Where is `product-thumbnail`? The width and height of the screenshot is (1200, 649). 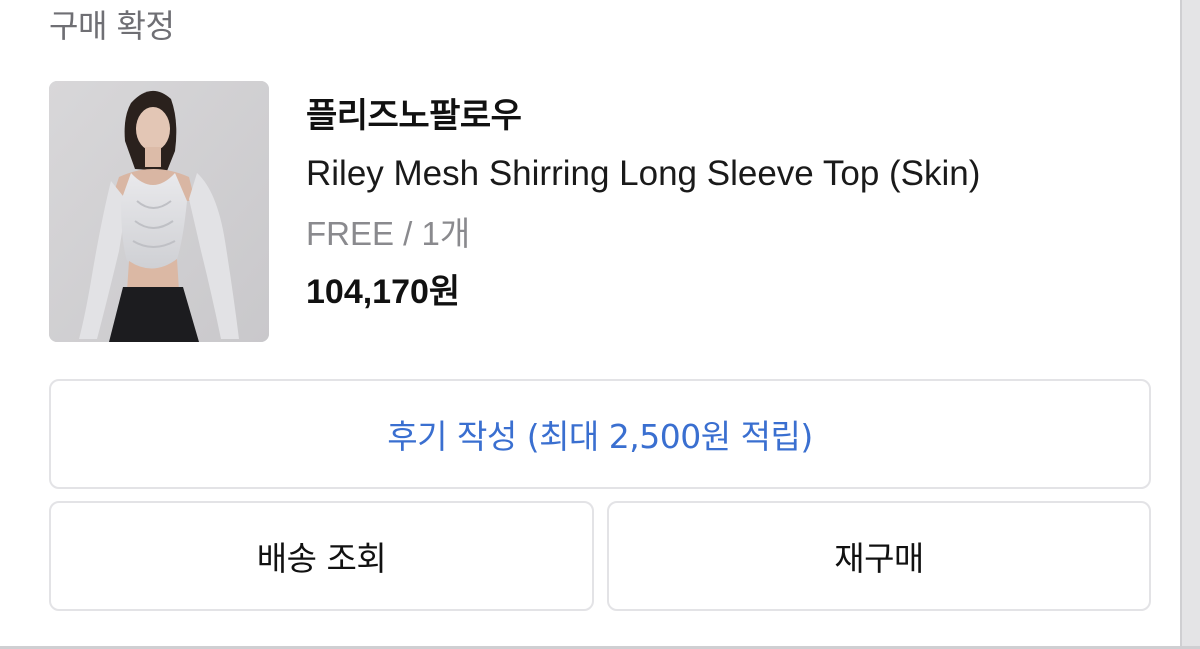
product-thumbnail is located at coordinates (159, 211).